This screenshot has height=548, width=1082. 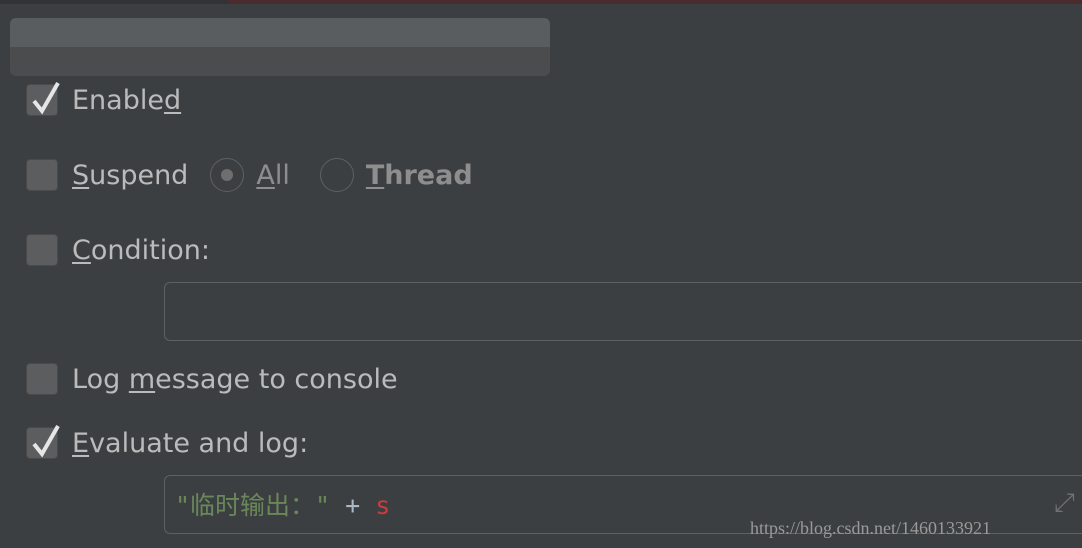 What do you see at coordinates (42, 175) in the screenshot?
I see `suspend-checkbox` at bounding box center [42, 175].